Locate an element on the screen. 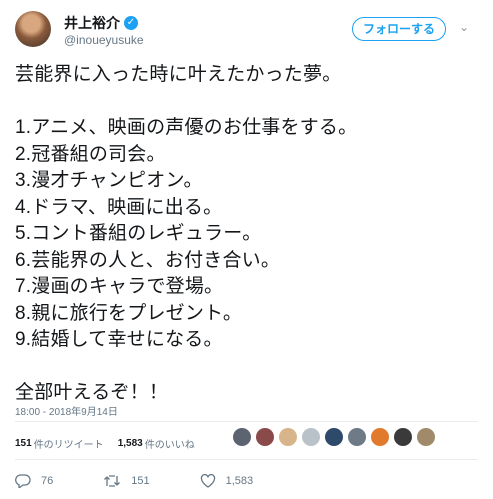 This screenshot has height=499, width=493. retweet-icon is located at coordinates (112, 481).